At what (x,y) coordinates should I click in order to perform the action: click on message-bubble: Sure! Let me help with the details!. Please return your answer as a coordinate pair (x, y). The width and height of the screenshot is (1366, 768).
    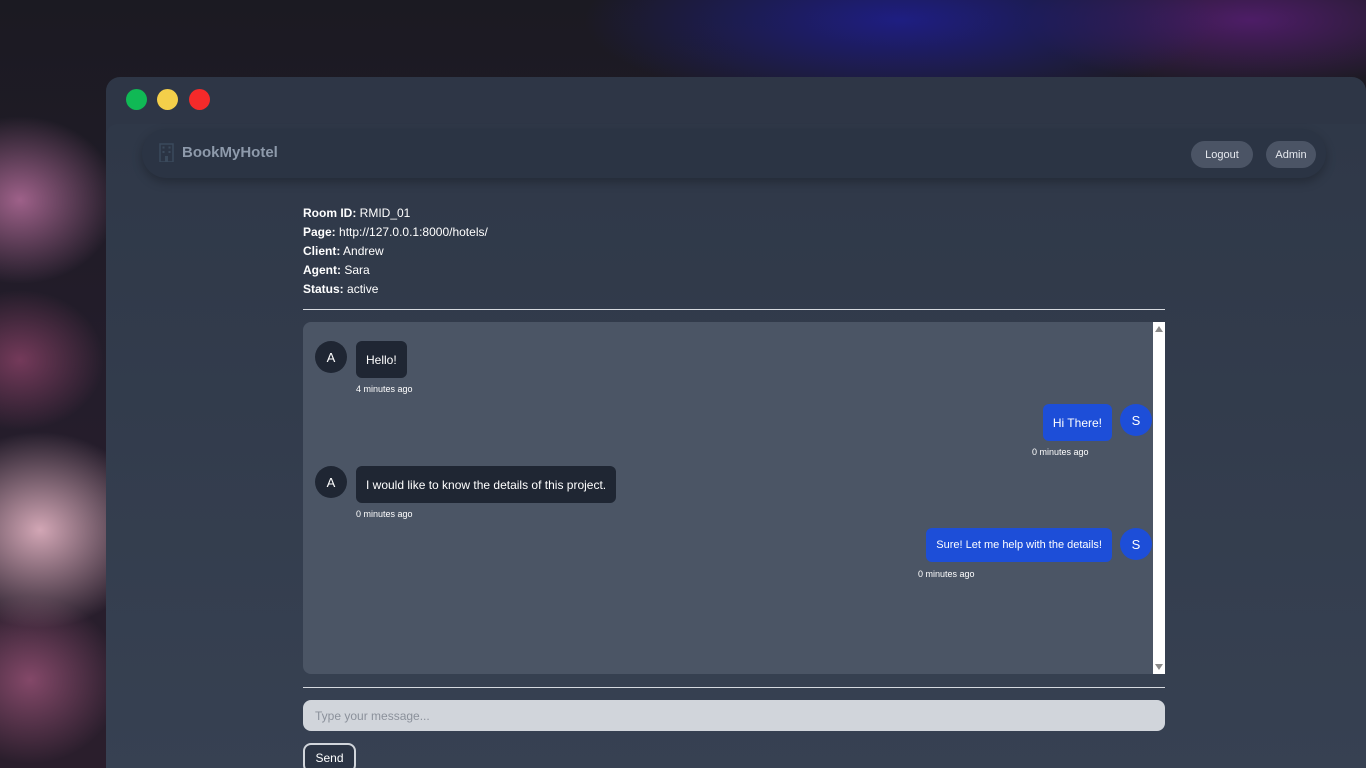
    Looking at the image, I should click on (1019, 545).